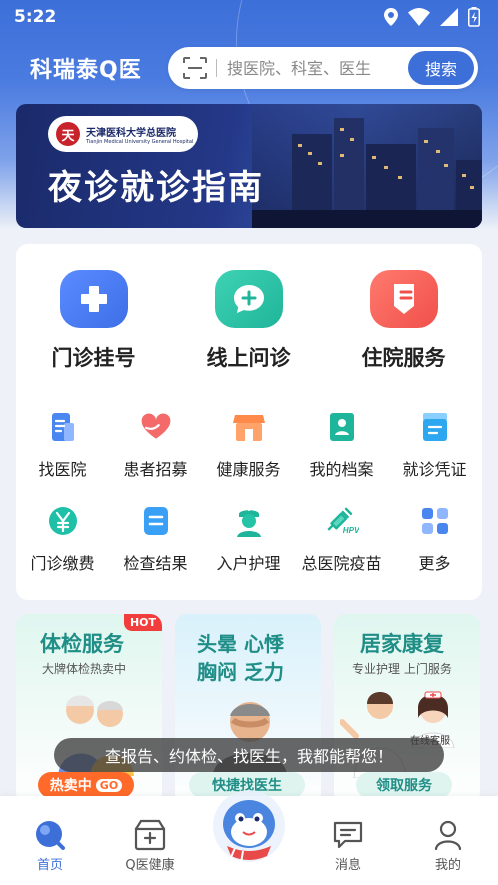 Image resolution: width=498 pixels, height=885 pixels. I want to click on promo-title: 体检服务, so click(82, 644).